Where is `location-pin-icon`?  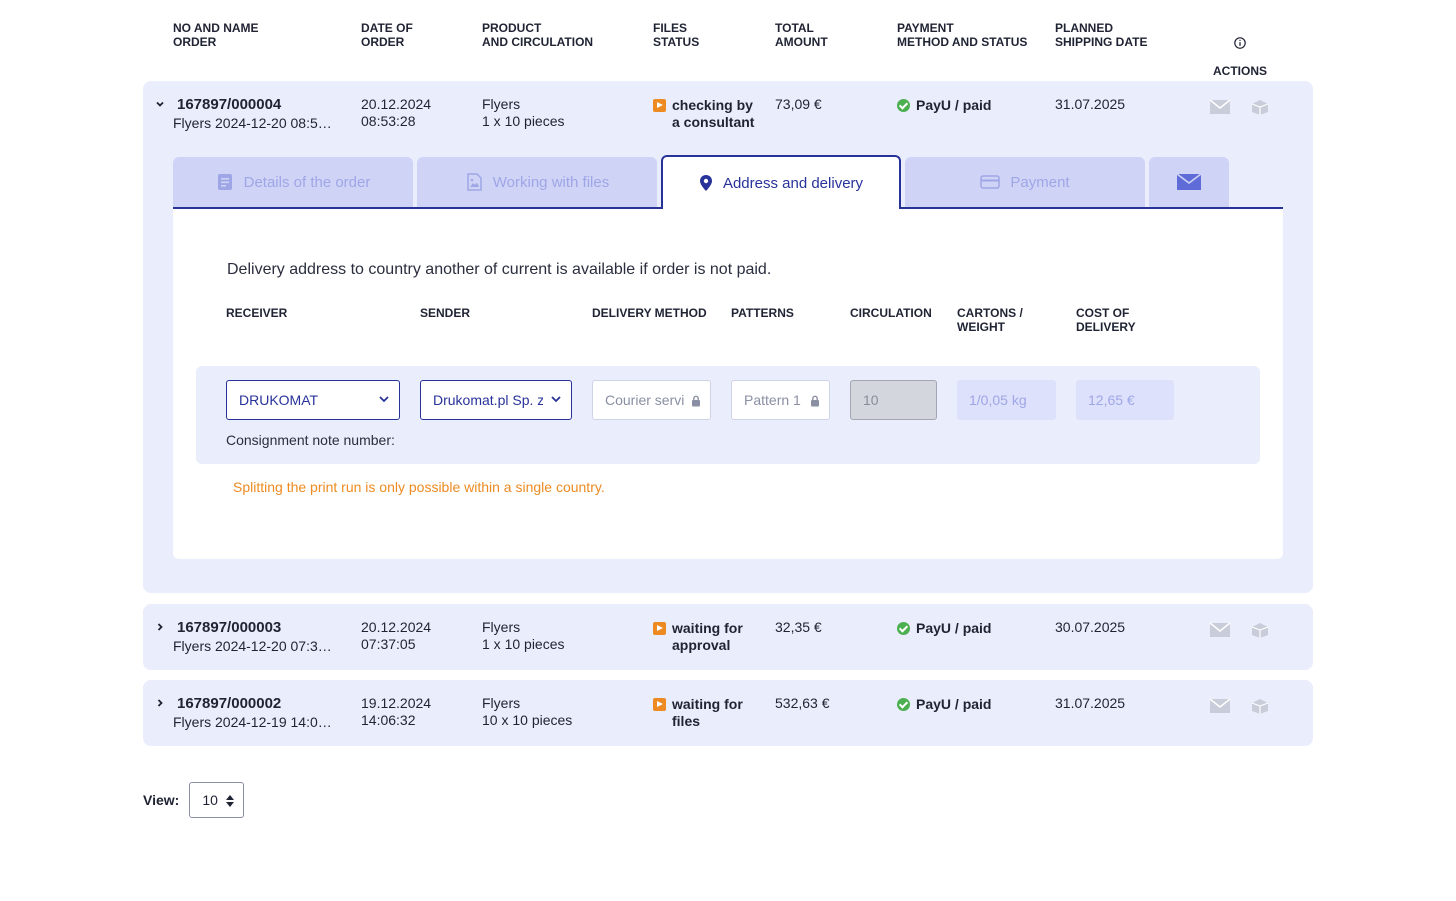 location-pin-icon is located at coordinates (705, 183).